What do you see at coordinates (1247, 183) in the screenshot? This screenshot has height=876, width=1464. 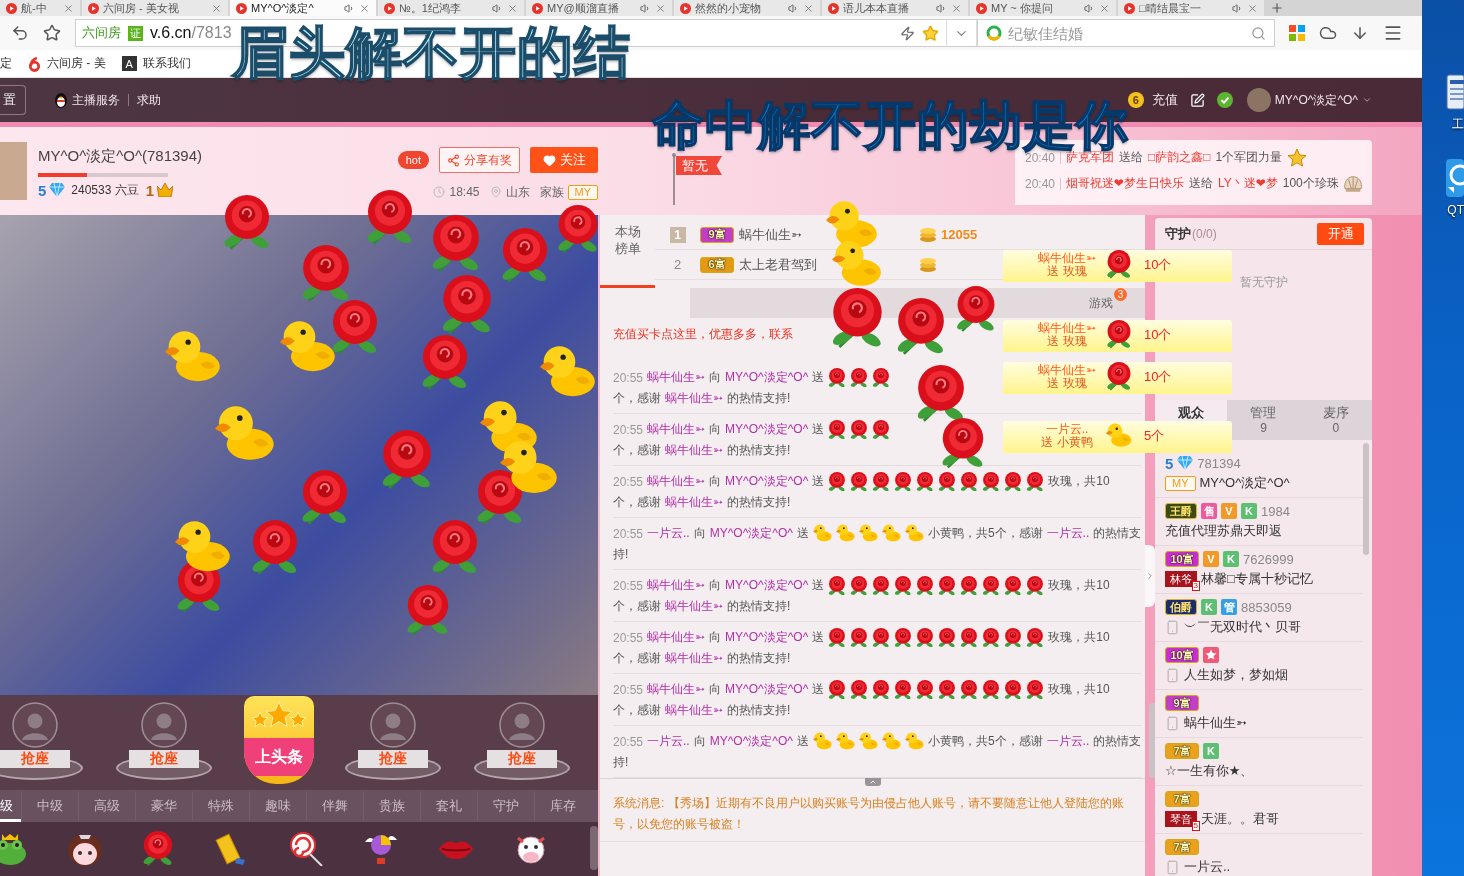 I see `receiver-name-link: LY丶迷❤梦` at bounding box center [1247, 183].